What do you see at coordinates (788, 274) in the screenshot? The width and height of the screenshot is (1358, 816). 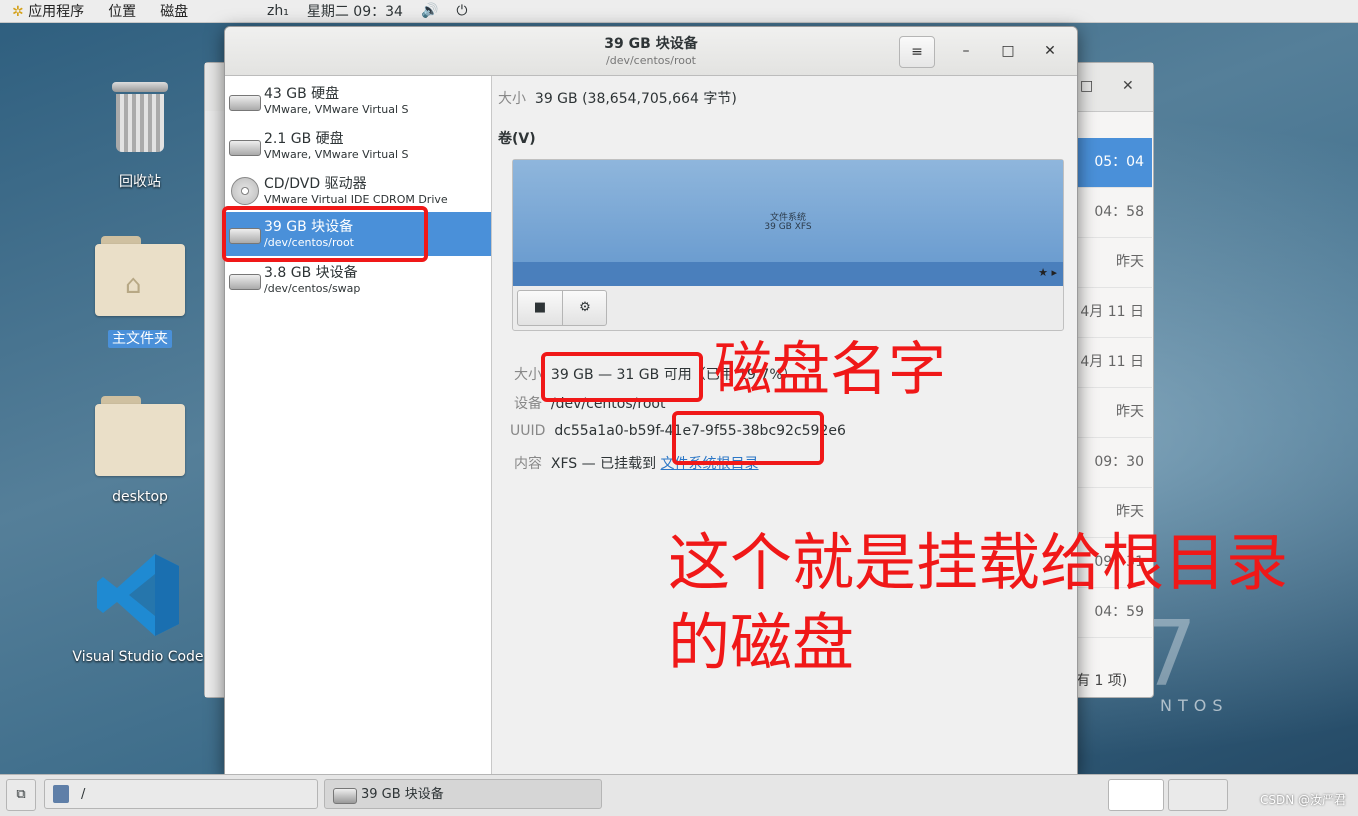 I see `partition-strip: ★ ▸` at bounding box center [788, 274].